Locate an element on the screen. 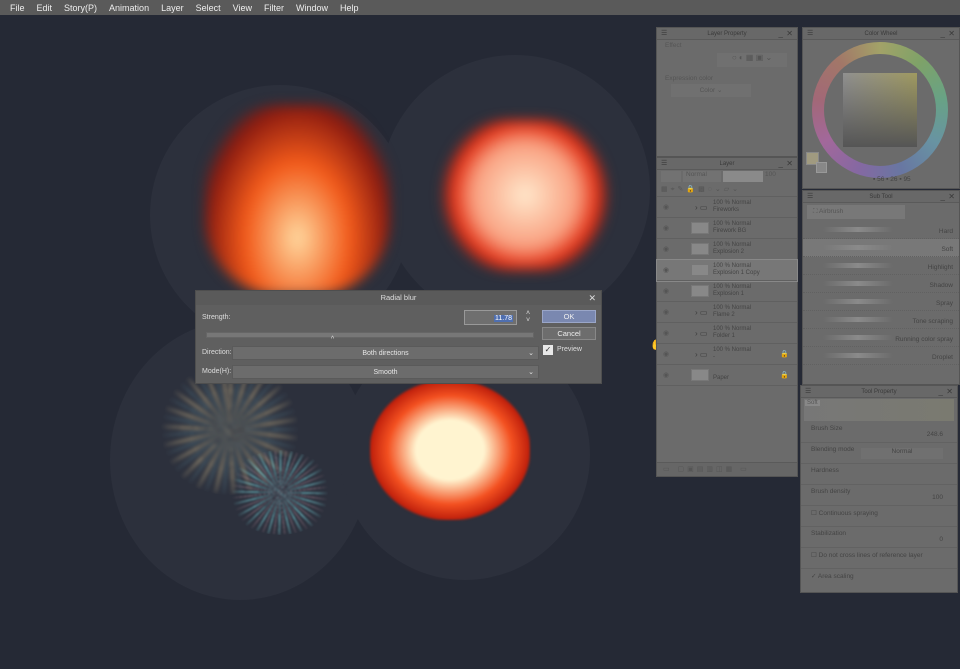 This screenshot has width=960, height=669. density-value: 100 is located at coordinates (937, 497).